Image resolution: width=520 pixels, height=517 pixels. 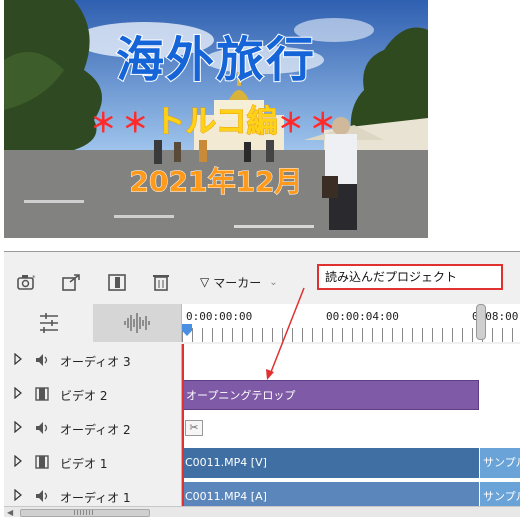 What do you see at coordinates (216, 182) in the screenshot?
I see `preview-date: 2021年12月` at bounding box center [216, 182].